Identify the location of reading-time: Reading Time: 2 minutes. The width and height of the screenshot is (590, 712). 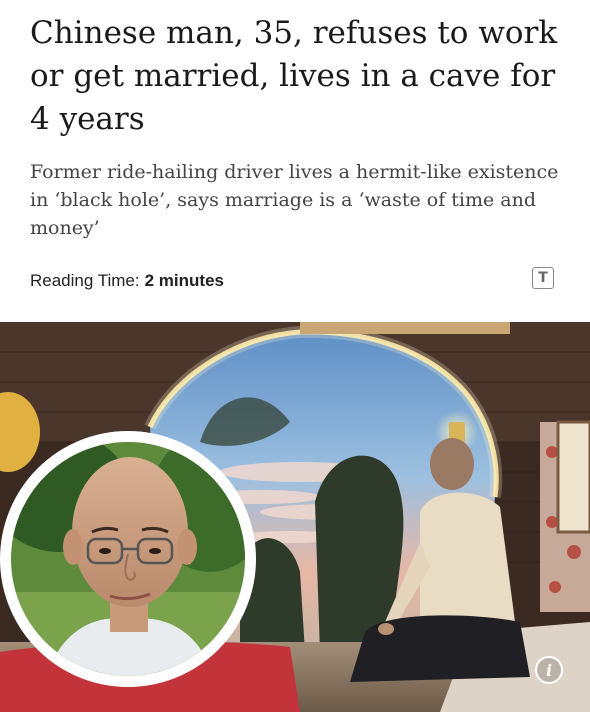
(295, 281).